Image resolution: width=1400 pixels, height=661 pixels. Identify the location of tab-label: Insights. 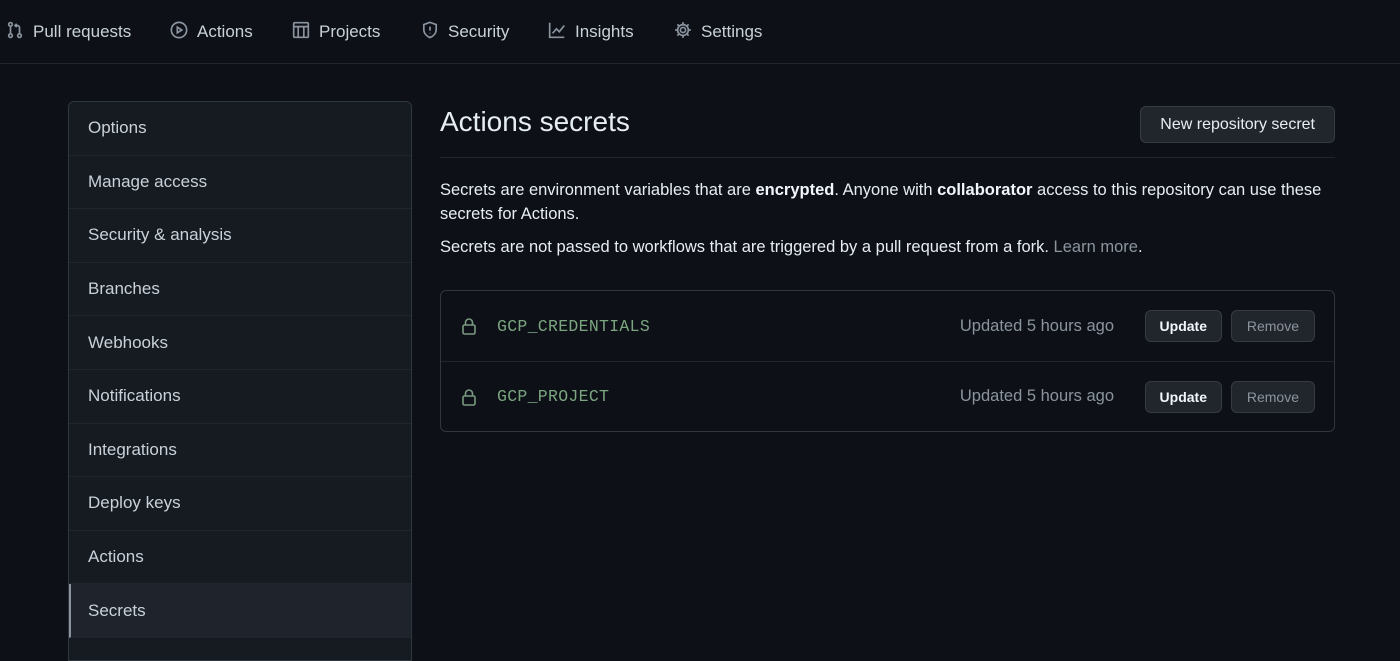
(604, 31).